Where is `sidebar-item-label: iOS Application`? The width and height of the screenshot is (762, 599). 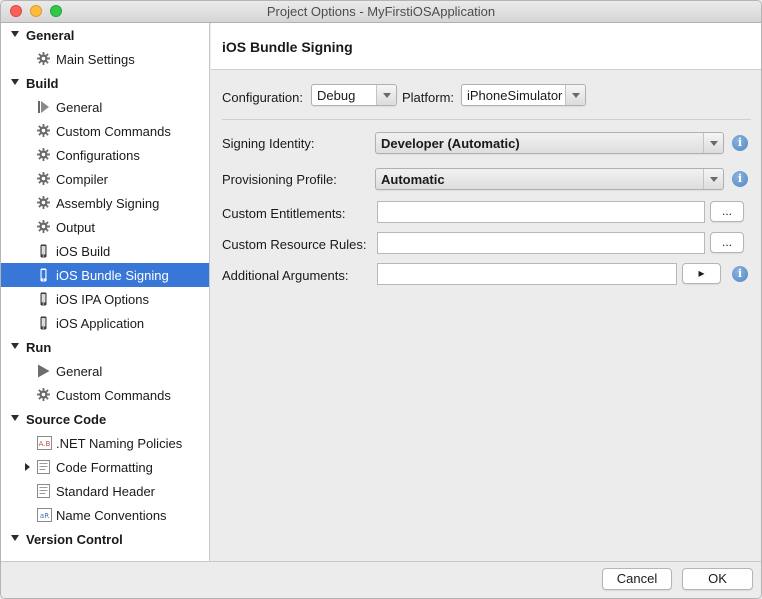 sidebar-item-label: iOS Application is located at coordinates (100, 323).